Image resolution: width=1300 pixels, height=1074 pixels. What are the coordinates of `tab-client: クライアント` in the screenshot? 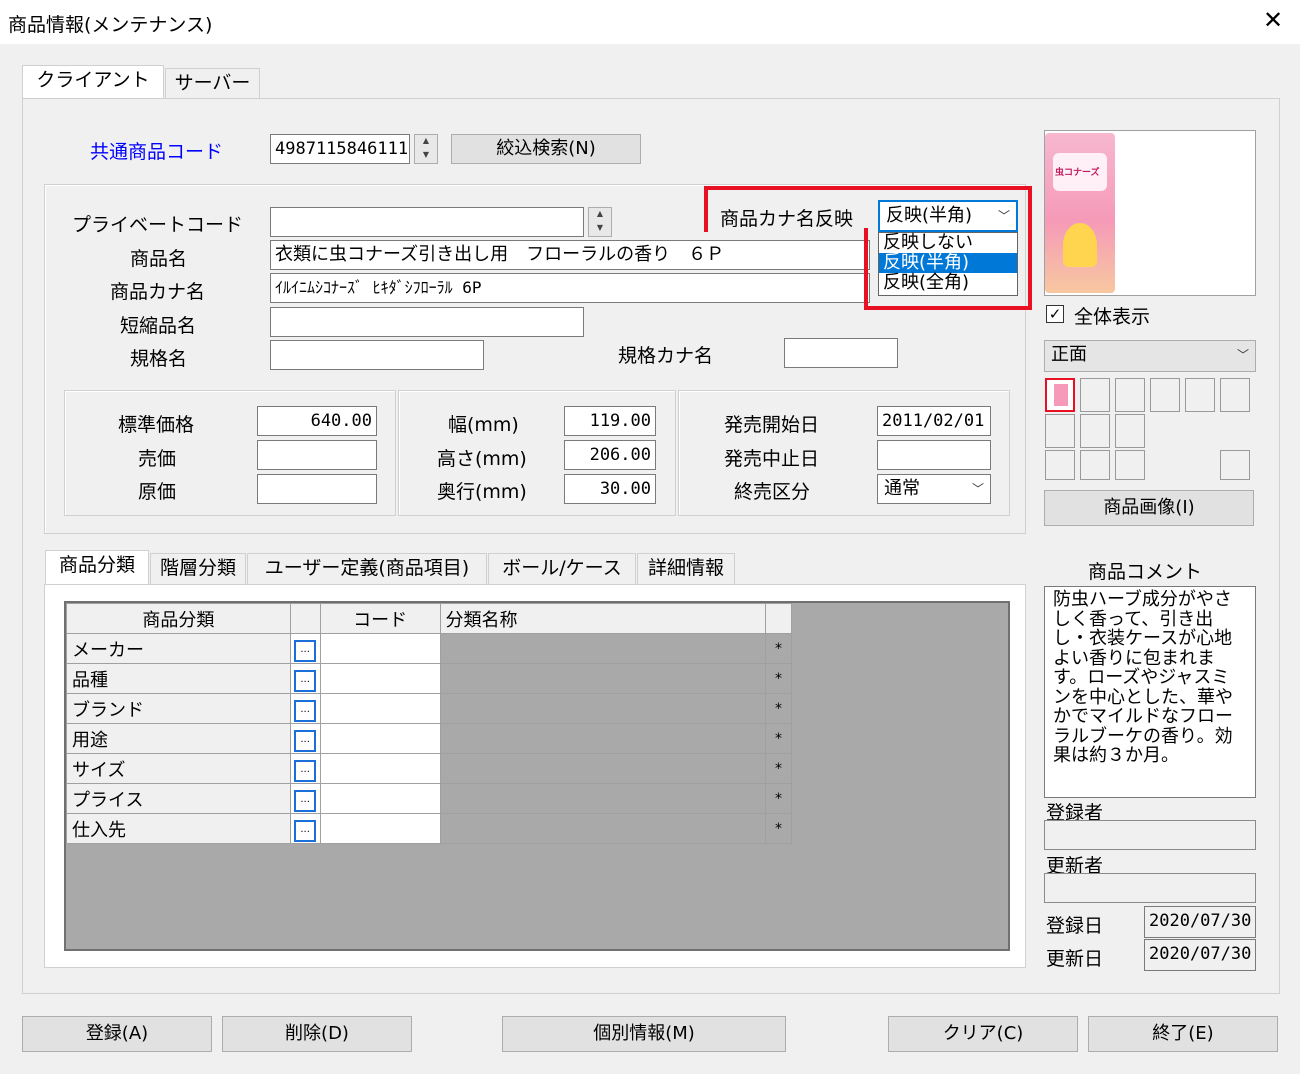 It's located at (93, 82).